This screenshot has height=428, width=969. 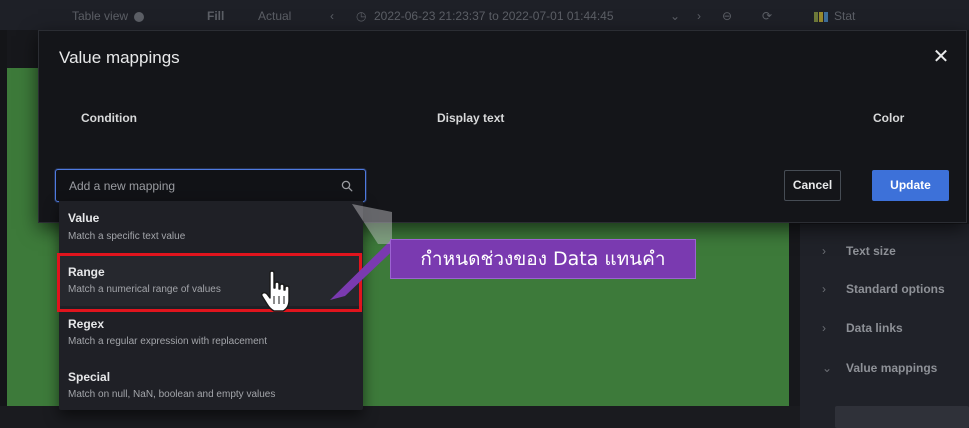 I want to click on actual-button: Actual, so click(x=274, y=16).